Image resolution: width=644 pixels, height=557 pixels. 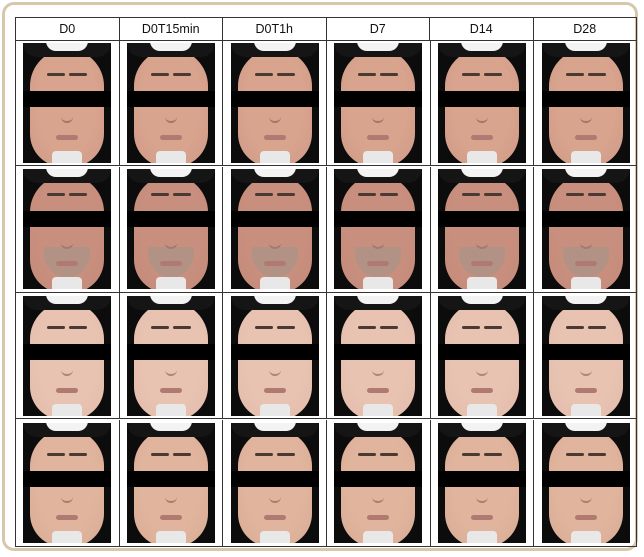 I want to click on photo-cell-d28, so click(x=586, y=102).